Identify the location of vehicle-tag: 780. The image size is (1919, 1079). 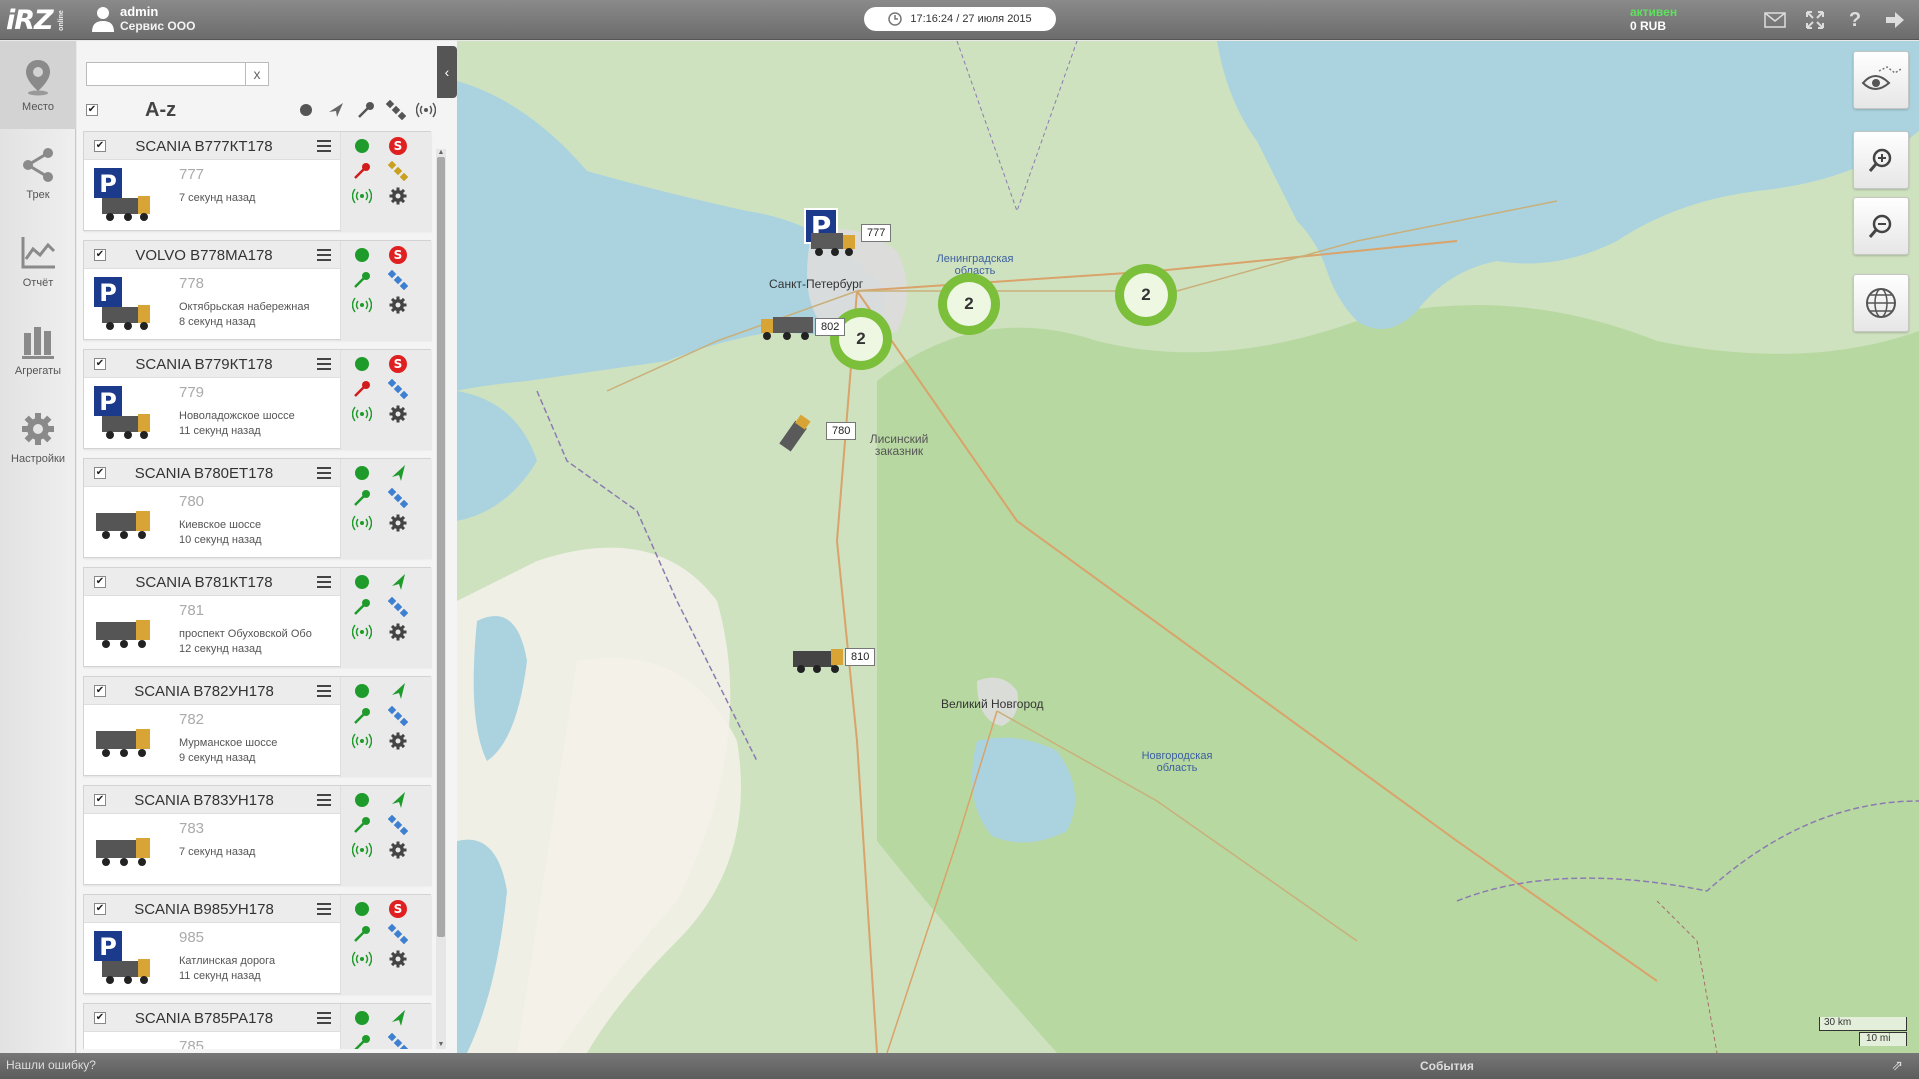
(841, 431).